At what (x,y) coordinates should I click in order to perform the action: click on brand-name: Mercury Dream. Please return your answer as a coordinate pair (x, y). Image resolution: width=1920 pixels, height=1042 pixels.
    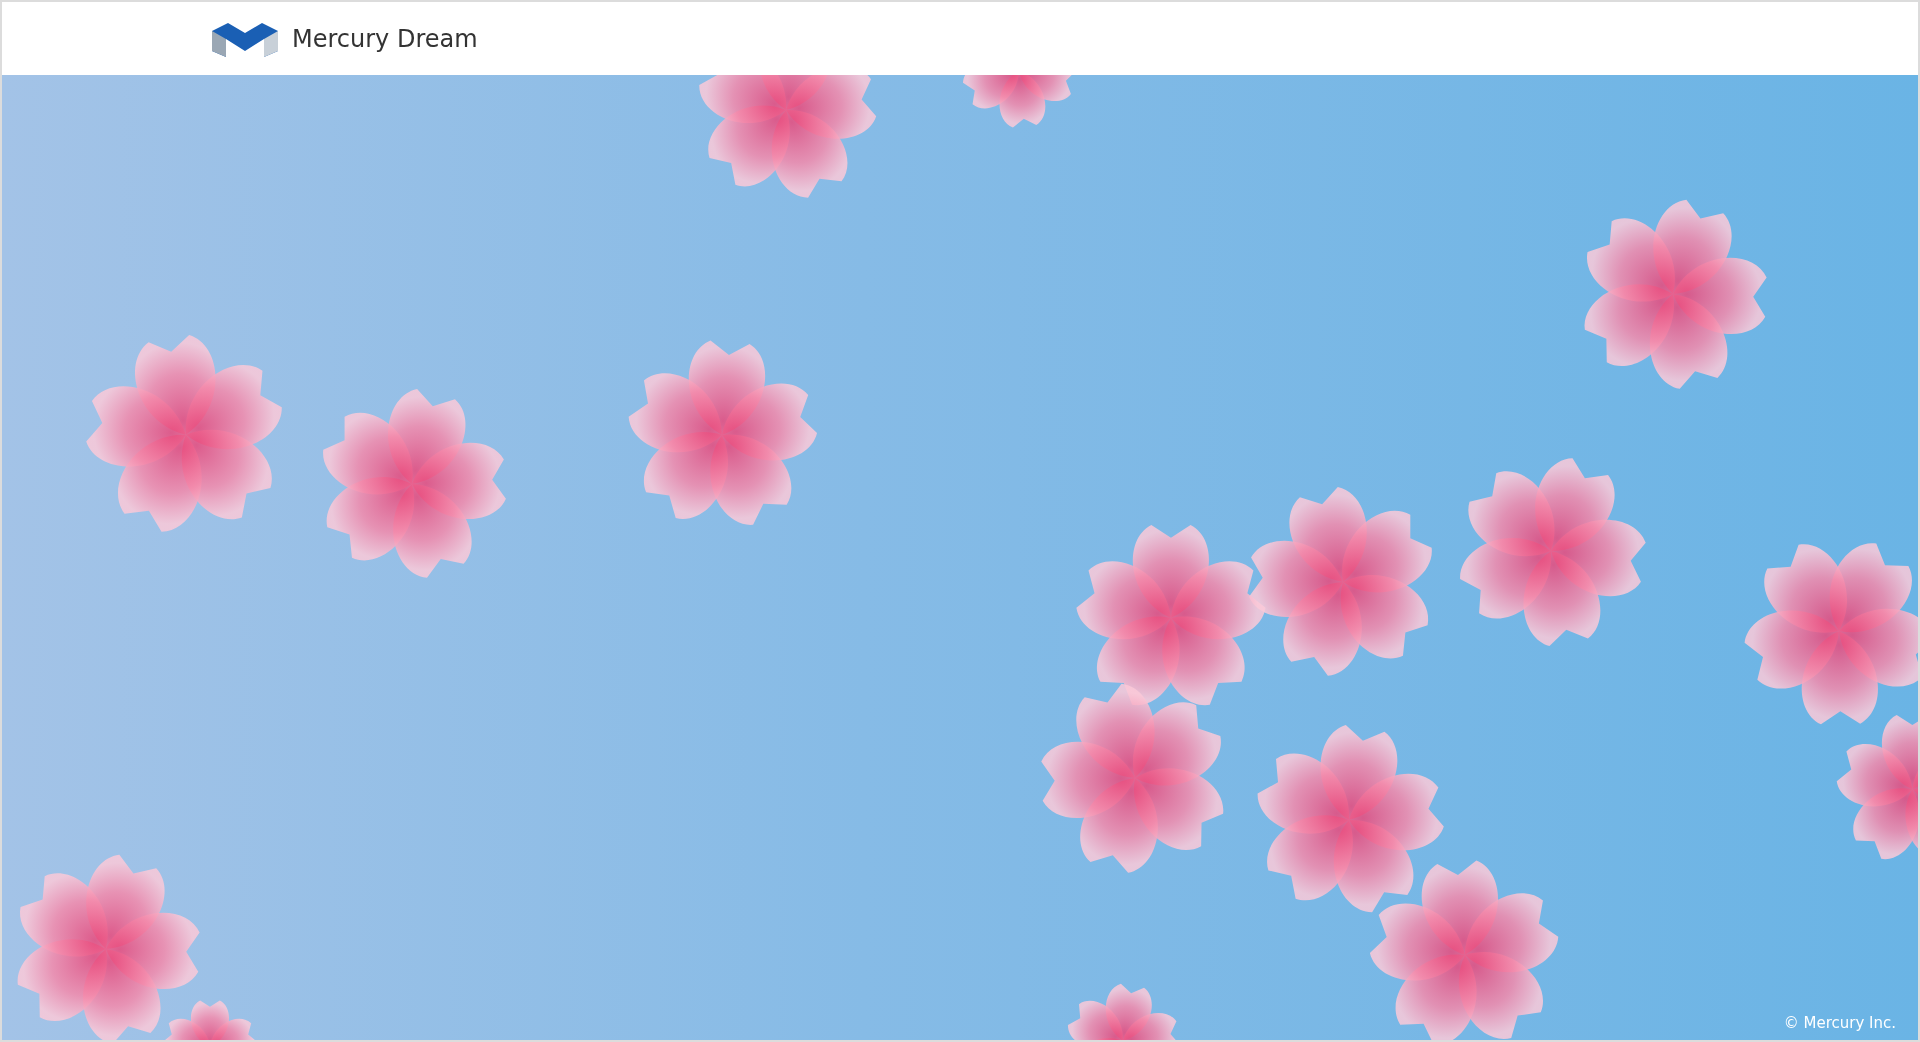
    Looking at the image, I should click on (385, 38).